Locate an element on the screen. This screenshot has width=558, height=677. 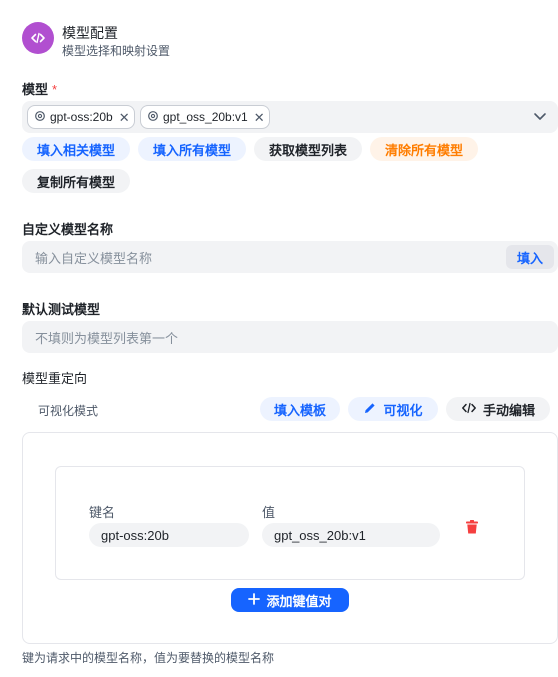
plus-icon is located at coordinates (254, 600).